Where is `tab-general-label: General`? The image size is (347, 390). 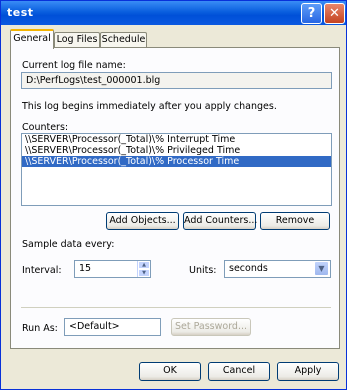 tab-general-label: General is located at coordinates (32, 38).